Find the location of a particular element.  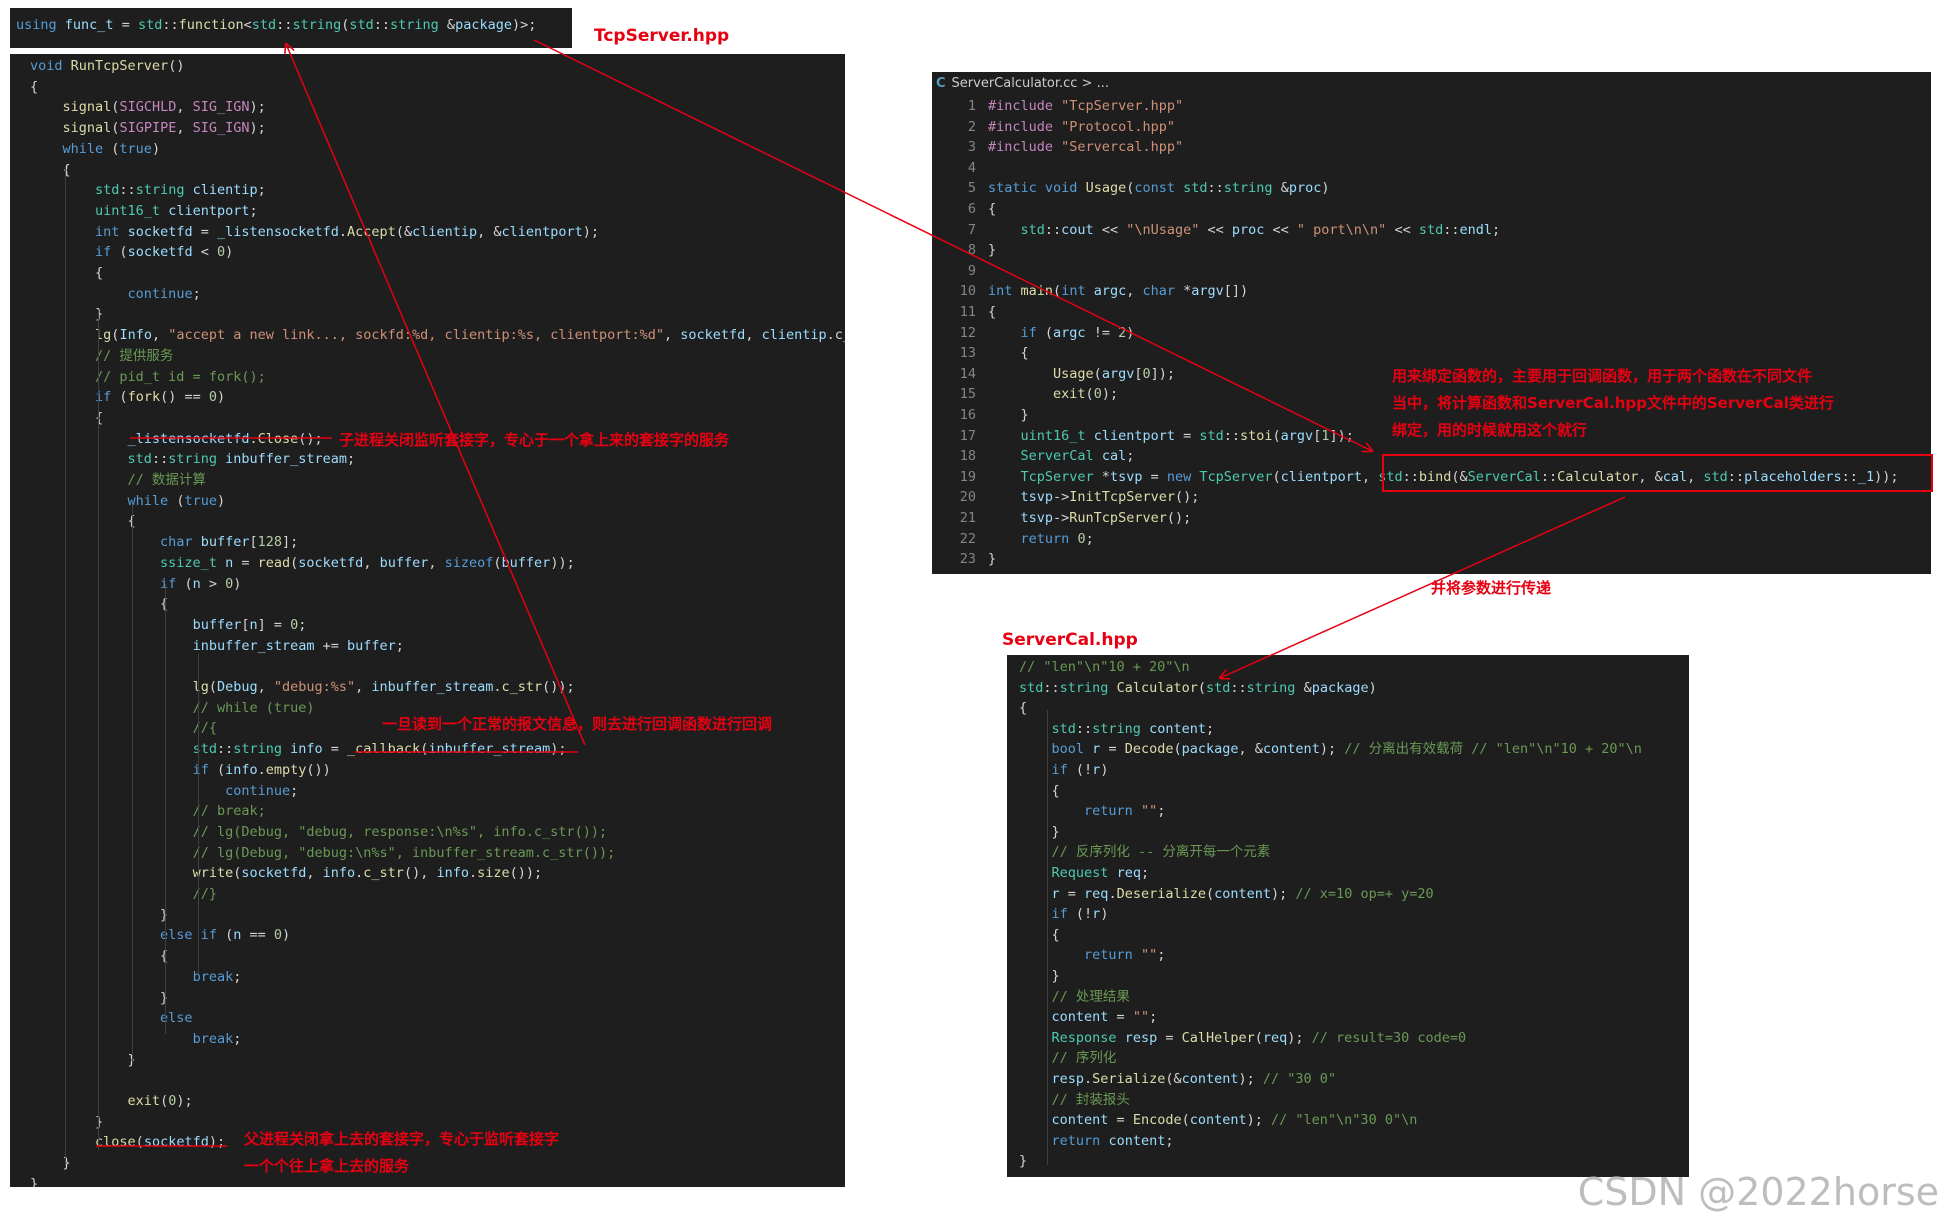

functypedef-to-bind-arrow is located at coordinates (952, 245).